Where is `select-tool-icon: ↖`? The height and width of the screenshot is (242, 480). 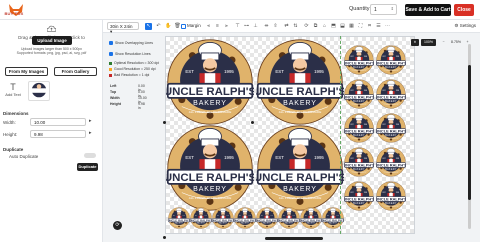
select-tool-icon: ↖ is located at coordinates (148, 26).